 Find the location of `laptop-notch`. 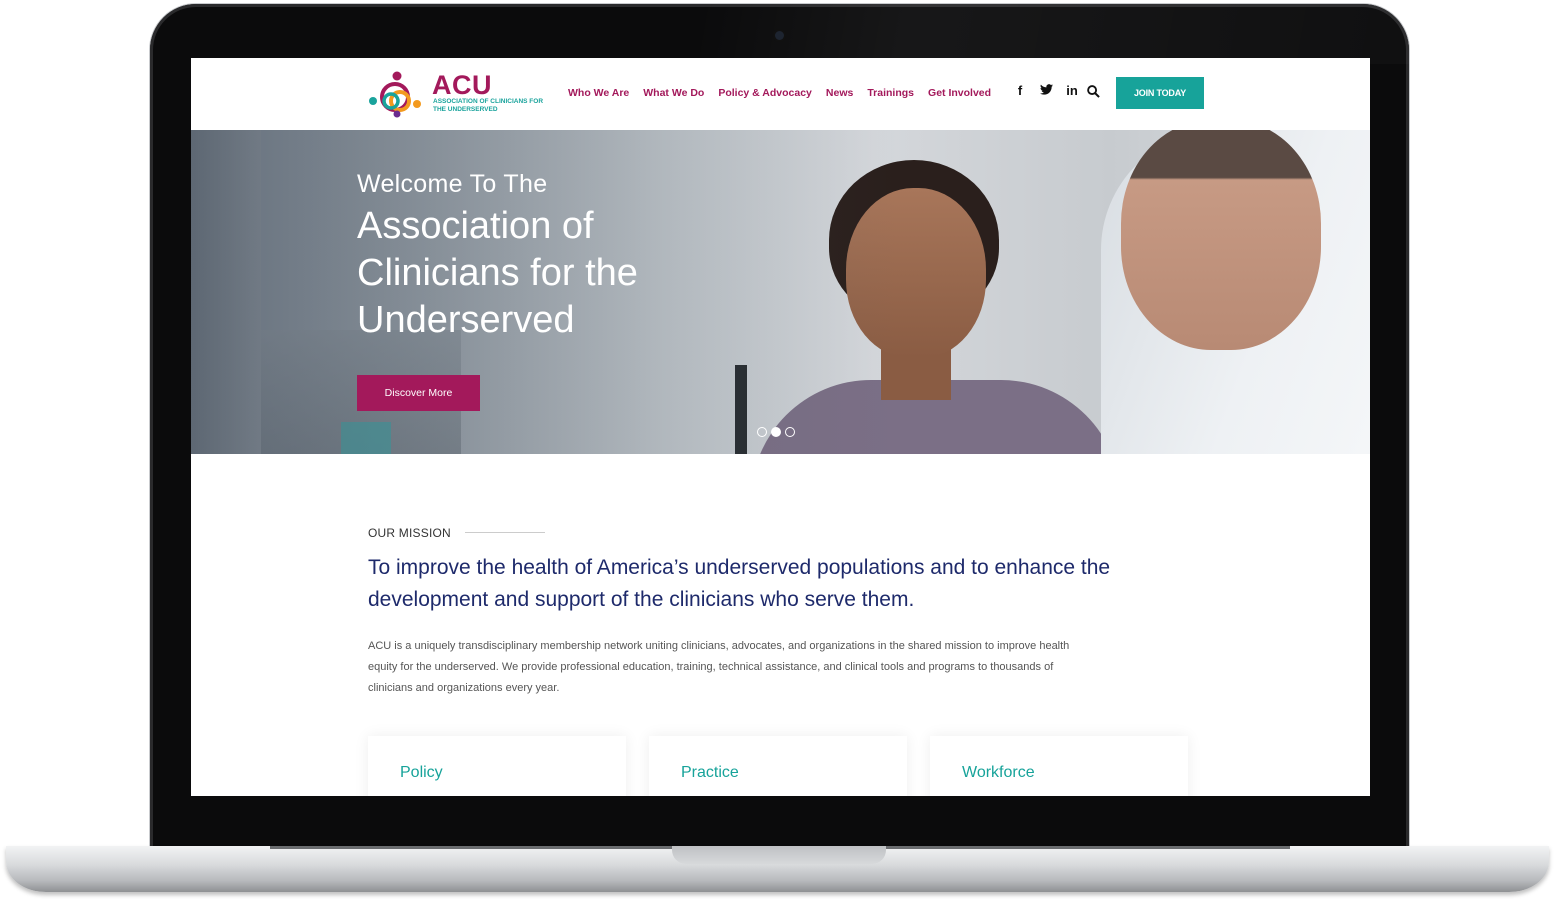

laptop-notch is located at coordinates (779, 855).